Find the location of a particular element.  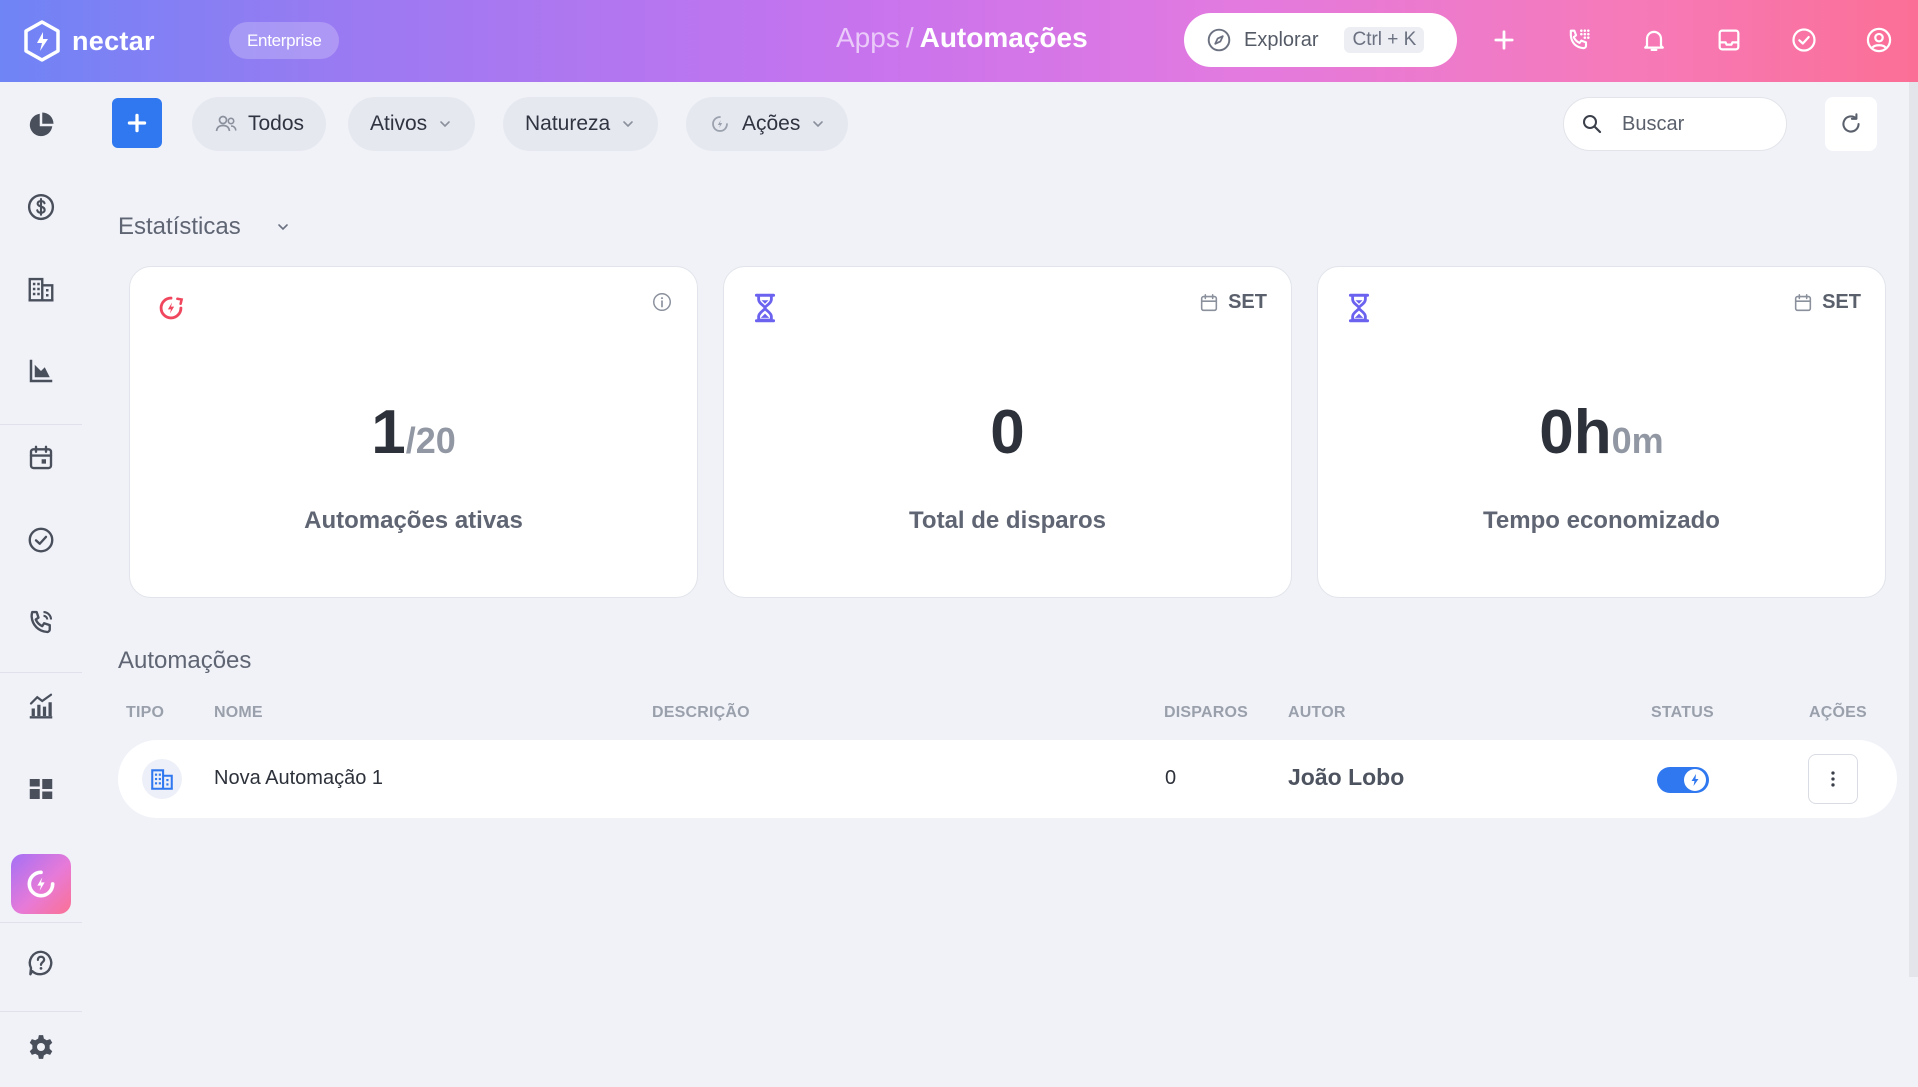

automation-name: Nova Automação 1 is located at coordinates (298, 778).